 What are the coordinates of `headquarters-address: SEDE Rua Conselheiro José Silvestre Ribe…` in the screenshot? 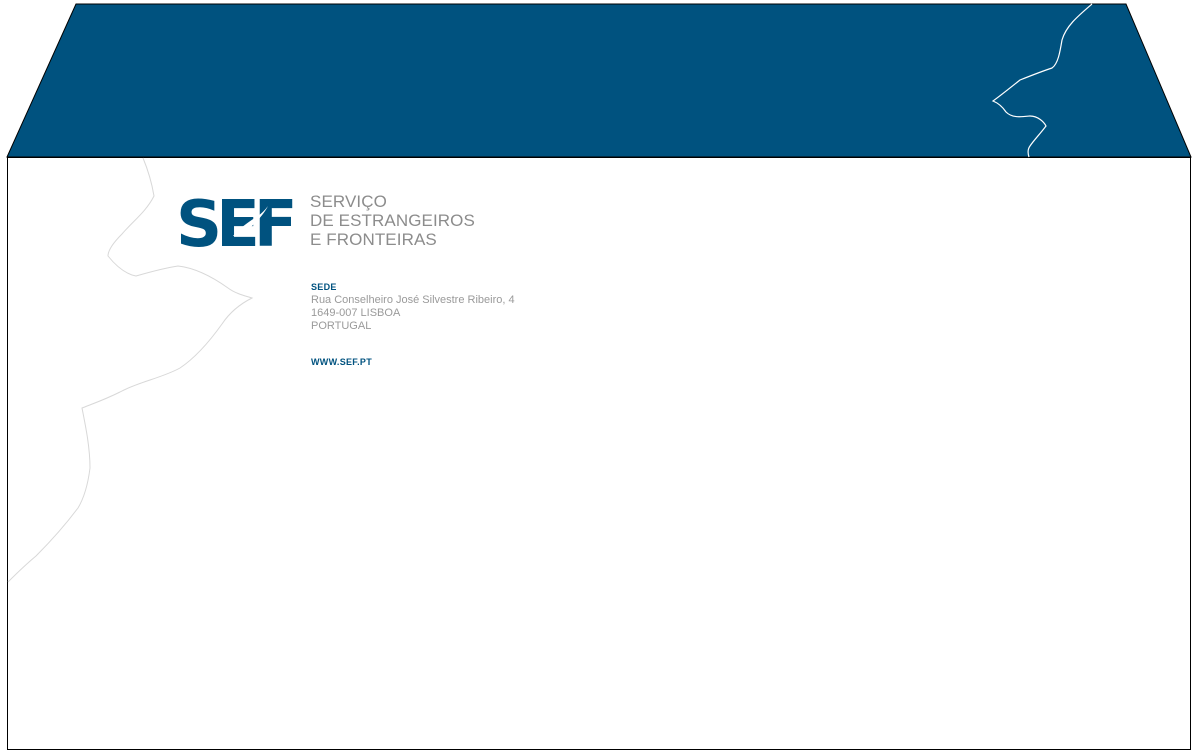 It's located at (413, 307).